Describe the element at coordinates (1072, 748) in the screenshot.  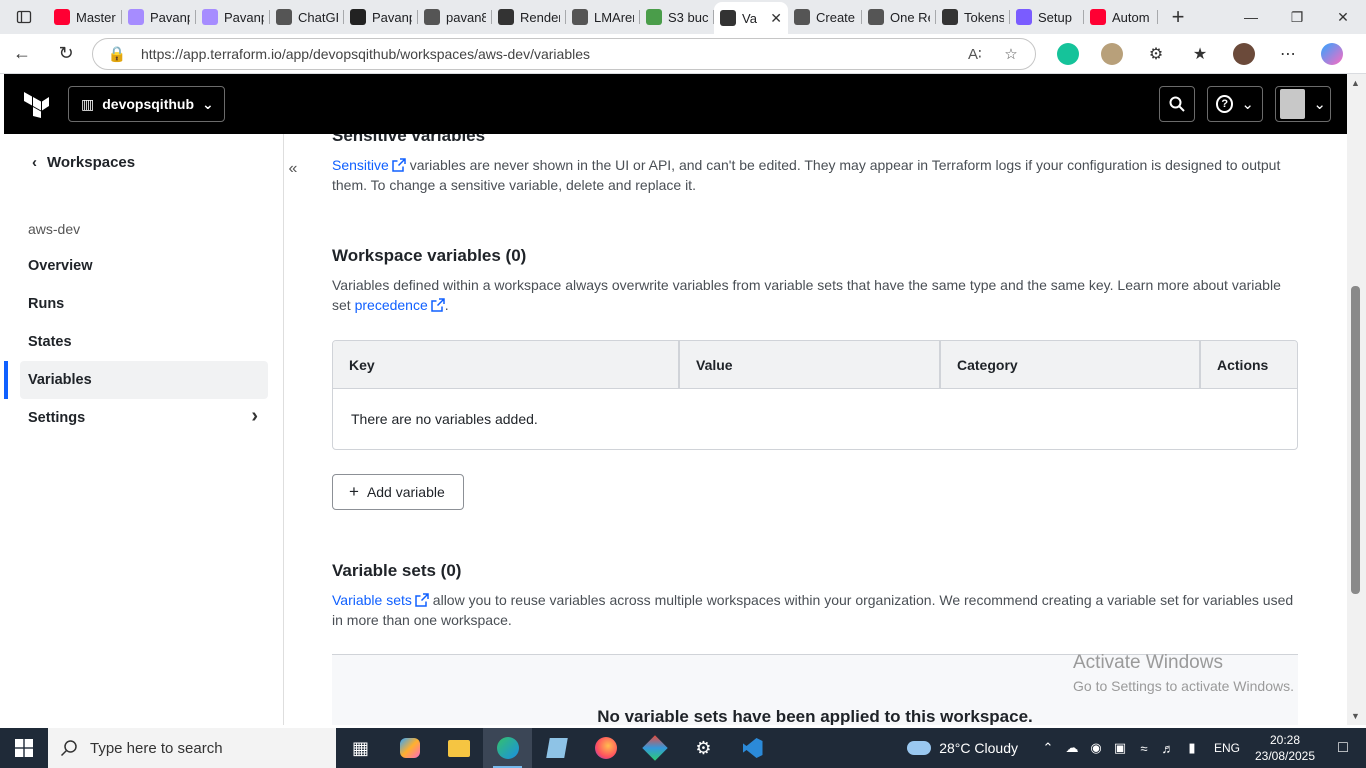
I see `cloud-sync-icon: ☁` at that location.